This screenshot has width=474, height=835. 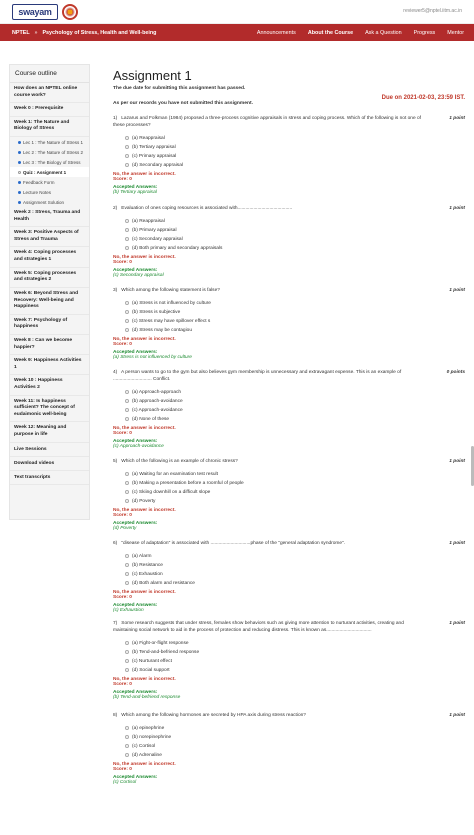 What do you see at coordinates (295, 156) in the screenshot?
I see `option-item: (c) Primary appraisal` at bounding box center [295, 156].